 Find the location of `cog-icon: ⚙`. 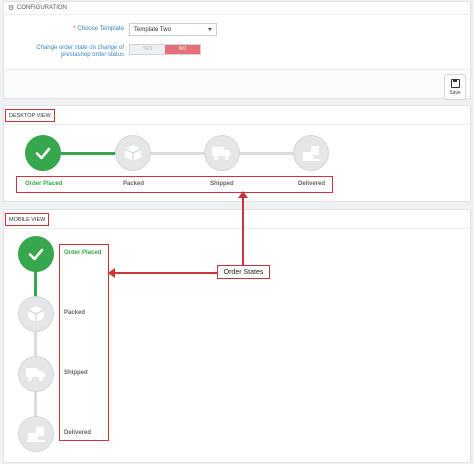

cog-icon: ⚙ is located at coordinates (11, 8).